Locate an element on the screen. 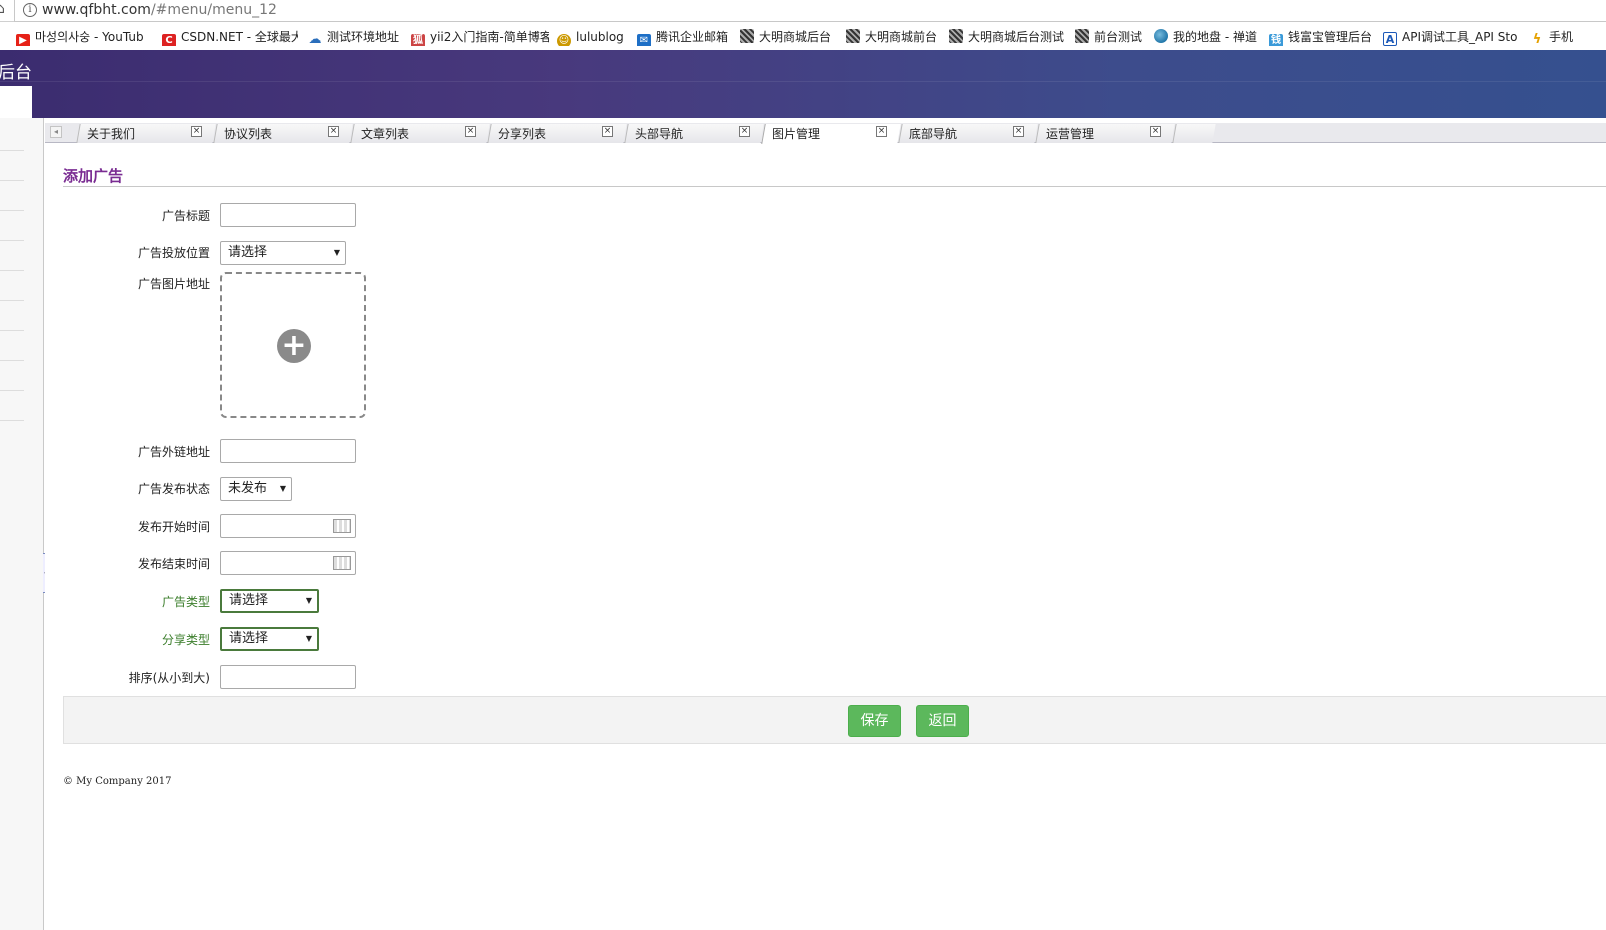 The image size is (1606, 930). left-sidebar is located at coordinates (22, 524).